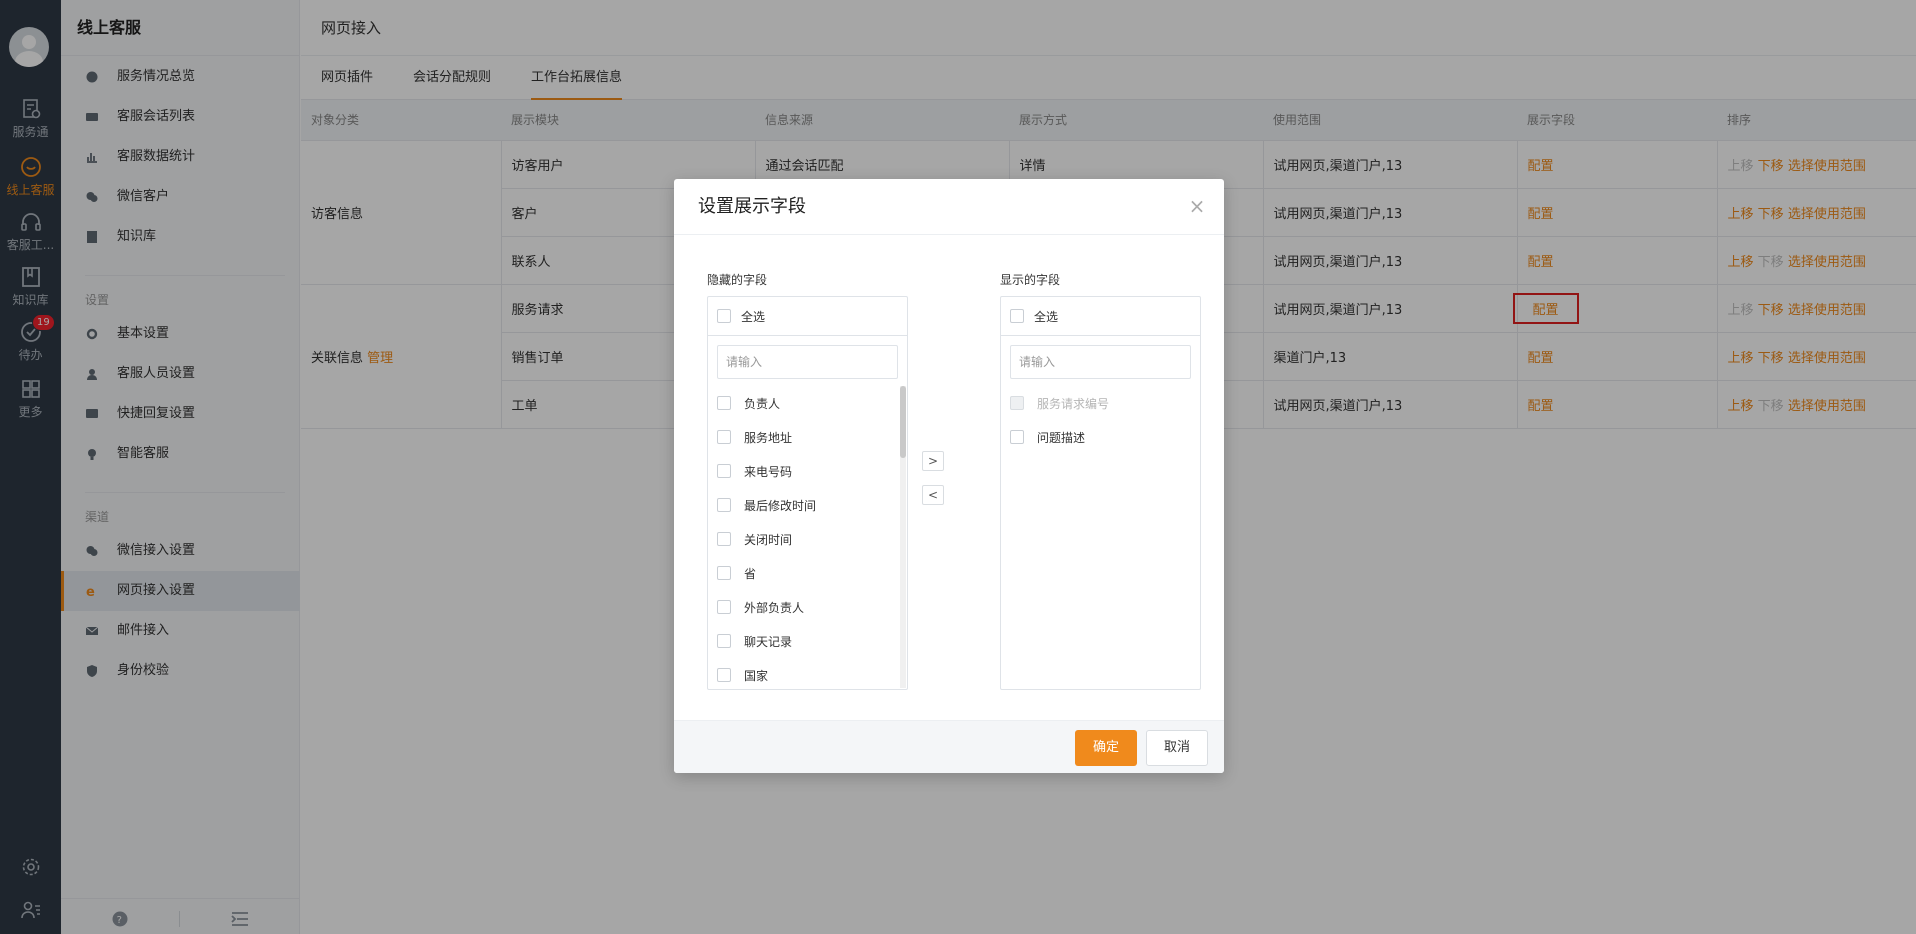 This screenshot has width=1916, height=934. What do you see at coordinates (949, 207) in the screenshot?
I see `dialog-title: 设置展示字段` at bounding box center [949, 207].